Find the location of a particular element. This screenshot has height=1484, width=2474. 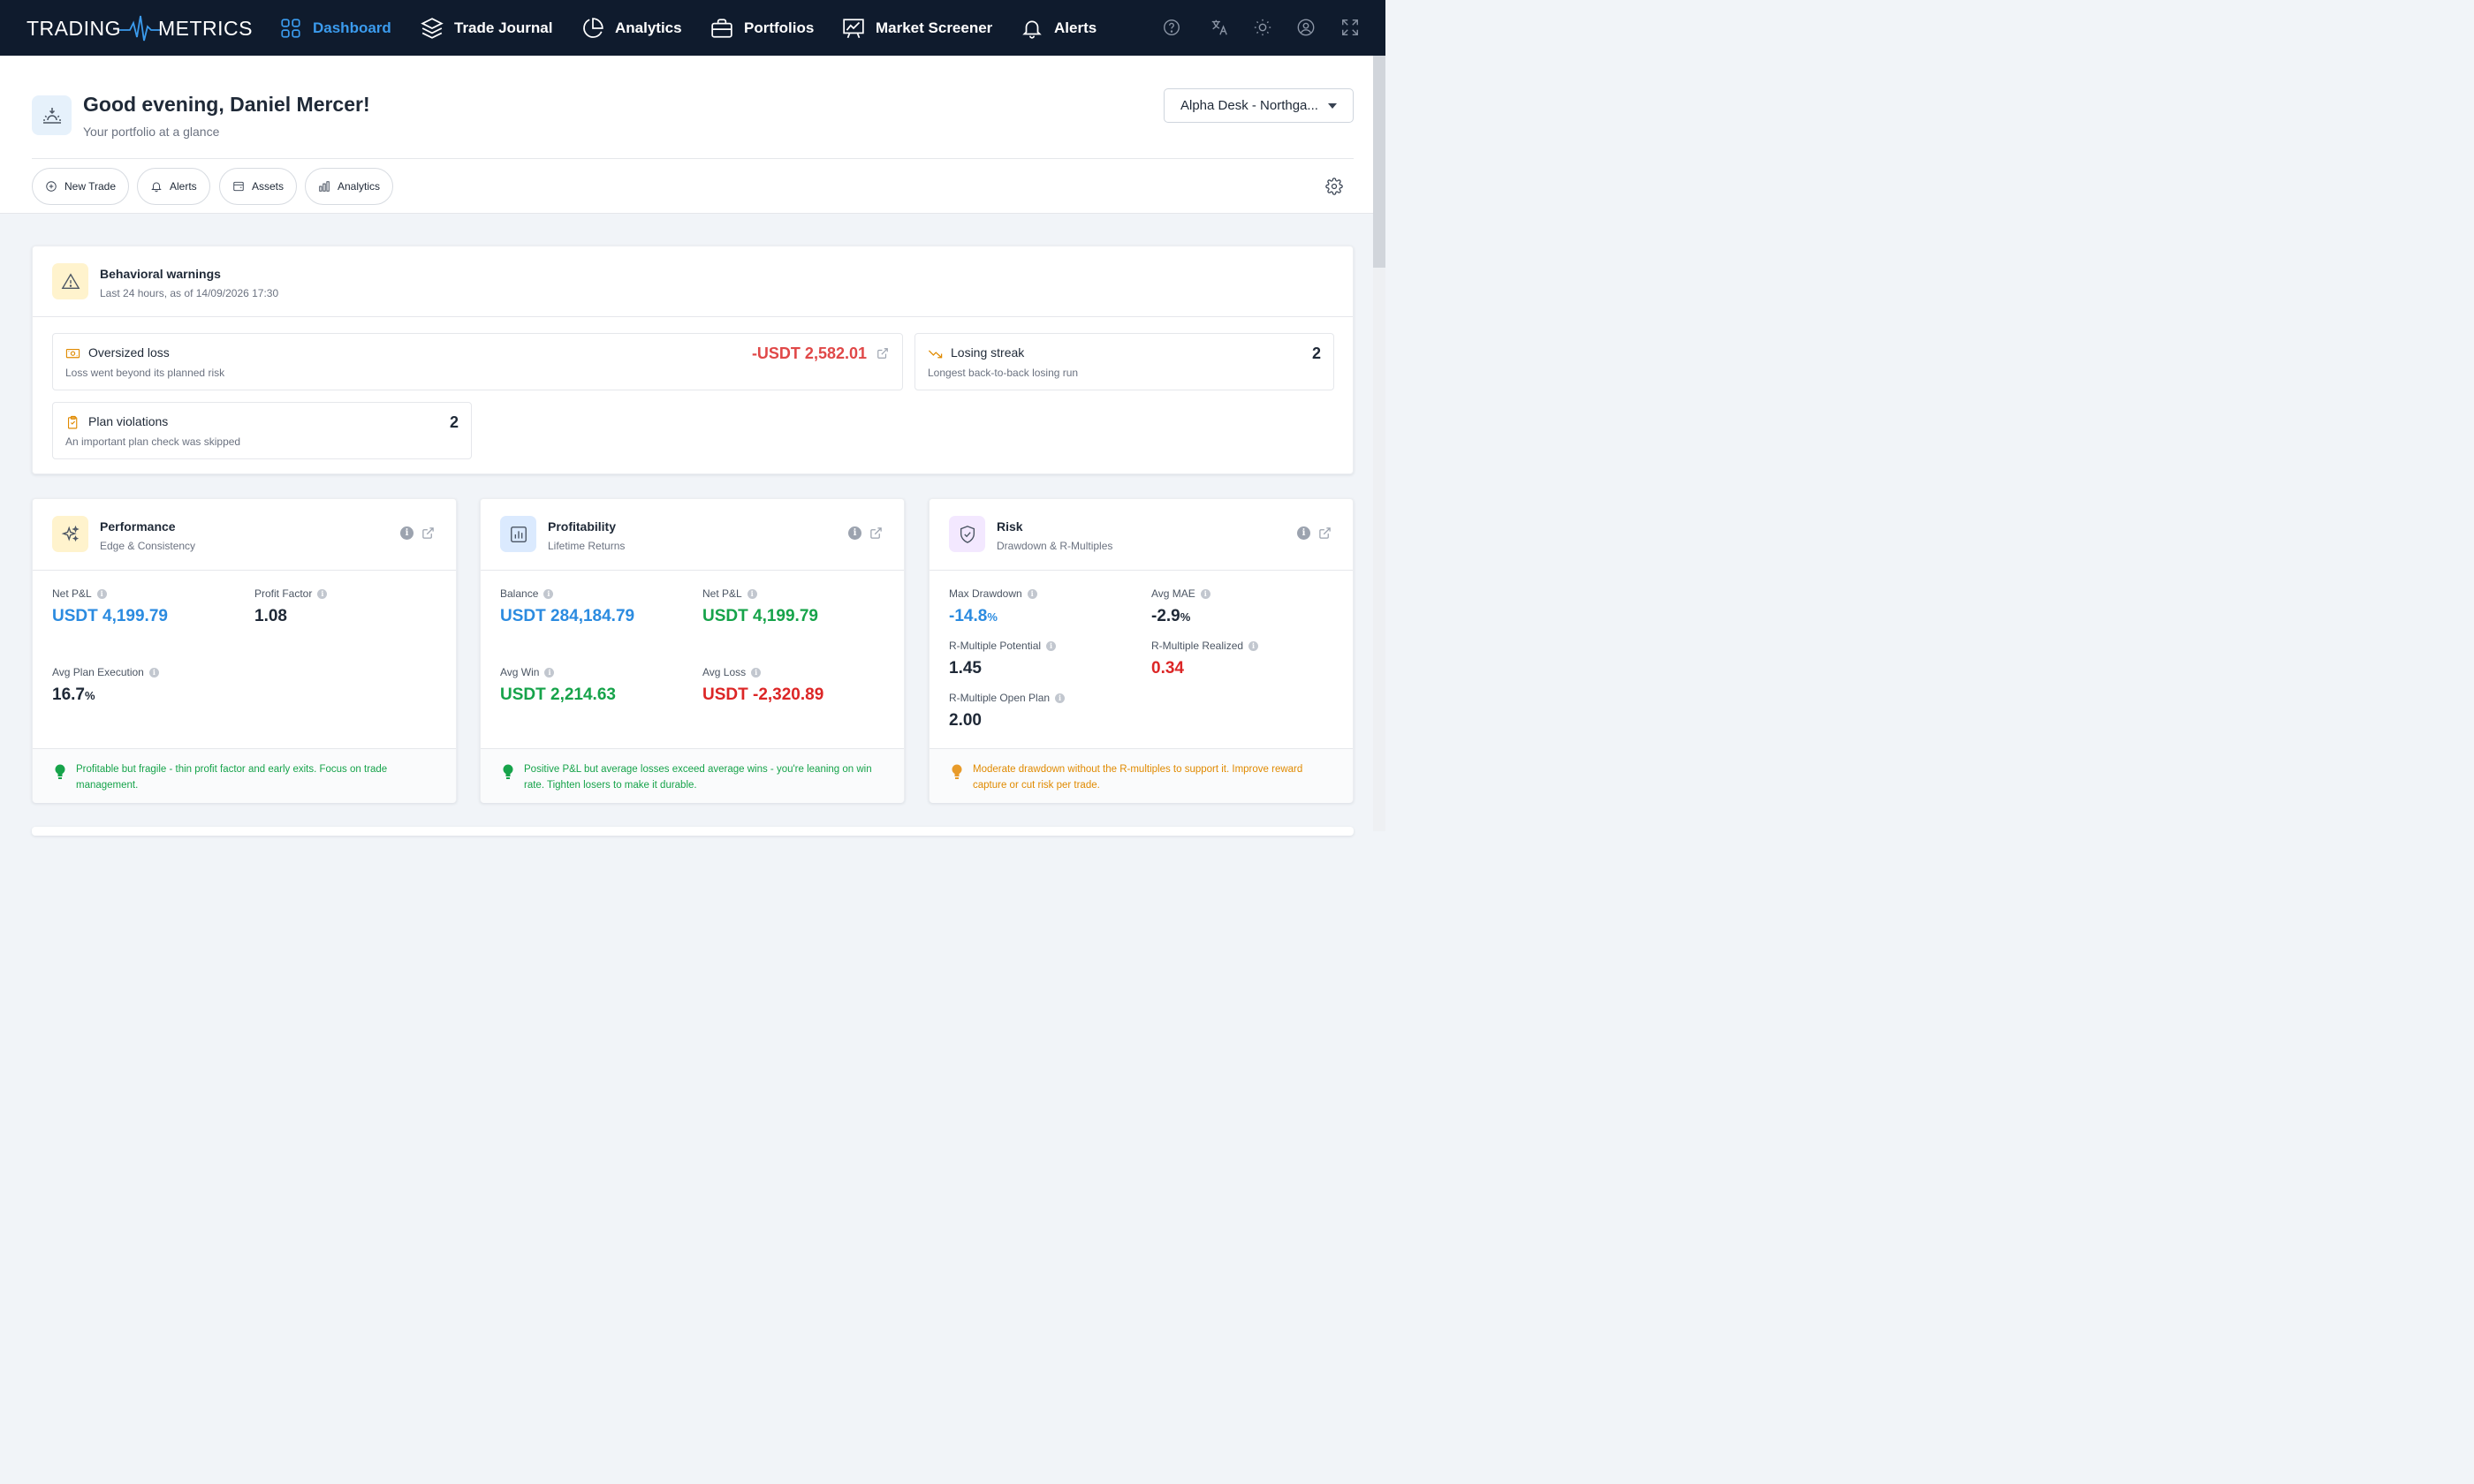

grid-icon is located at coordinates (290, 28).